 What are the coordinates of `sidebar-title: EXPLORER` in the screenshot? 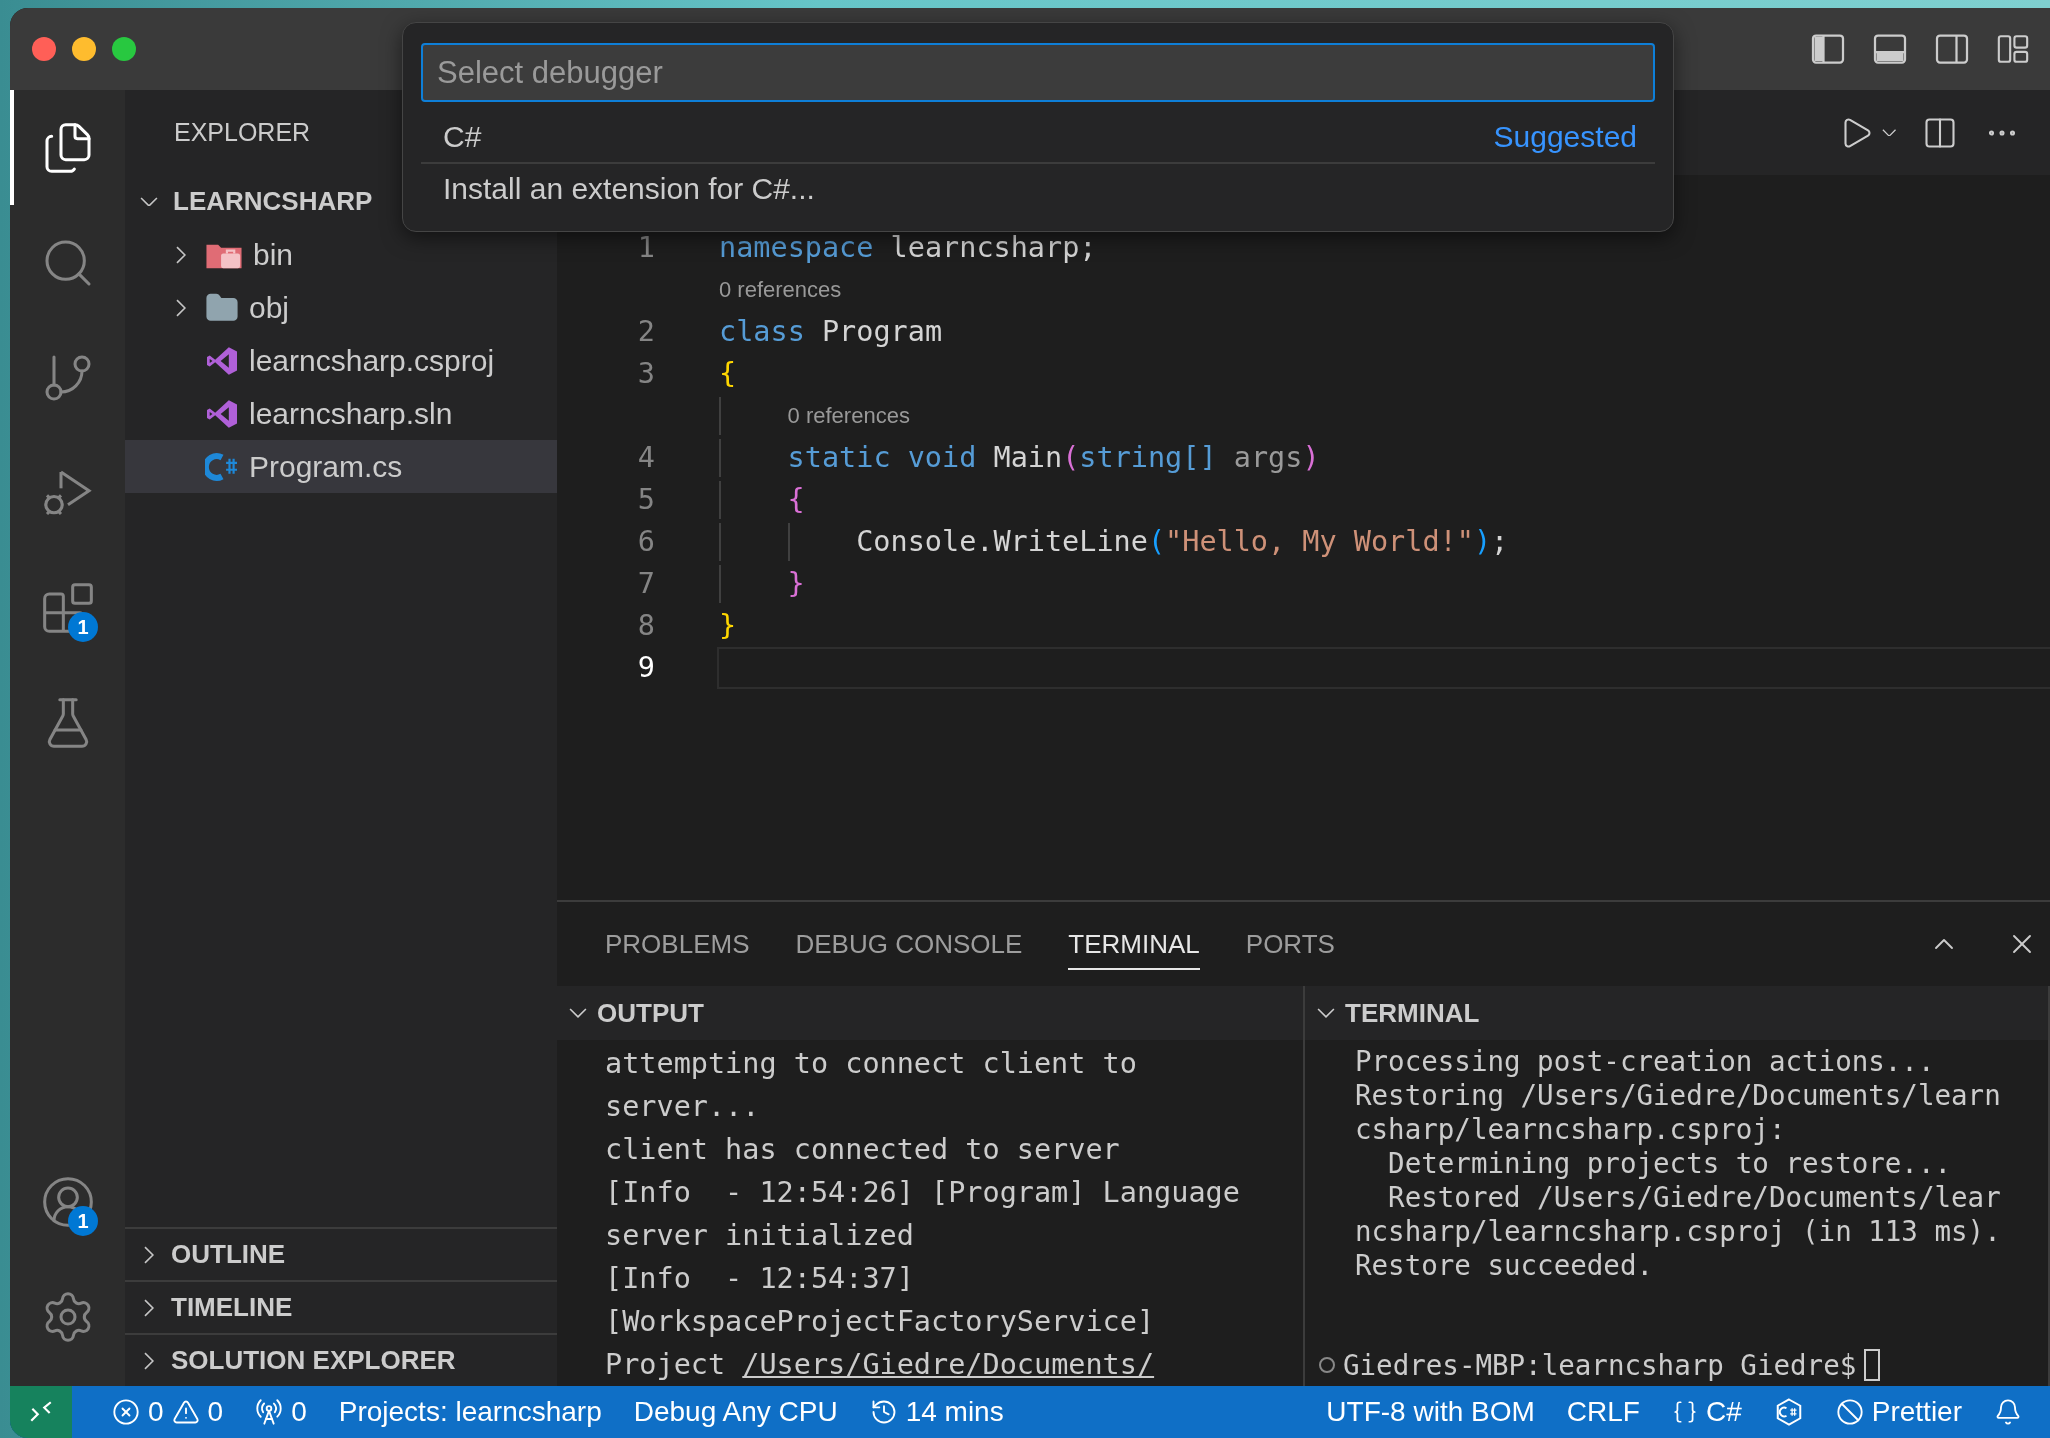 It's located at (242, 132).